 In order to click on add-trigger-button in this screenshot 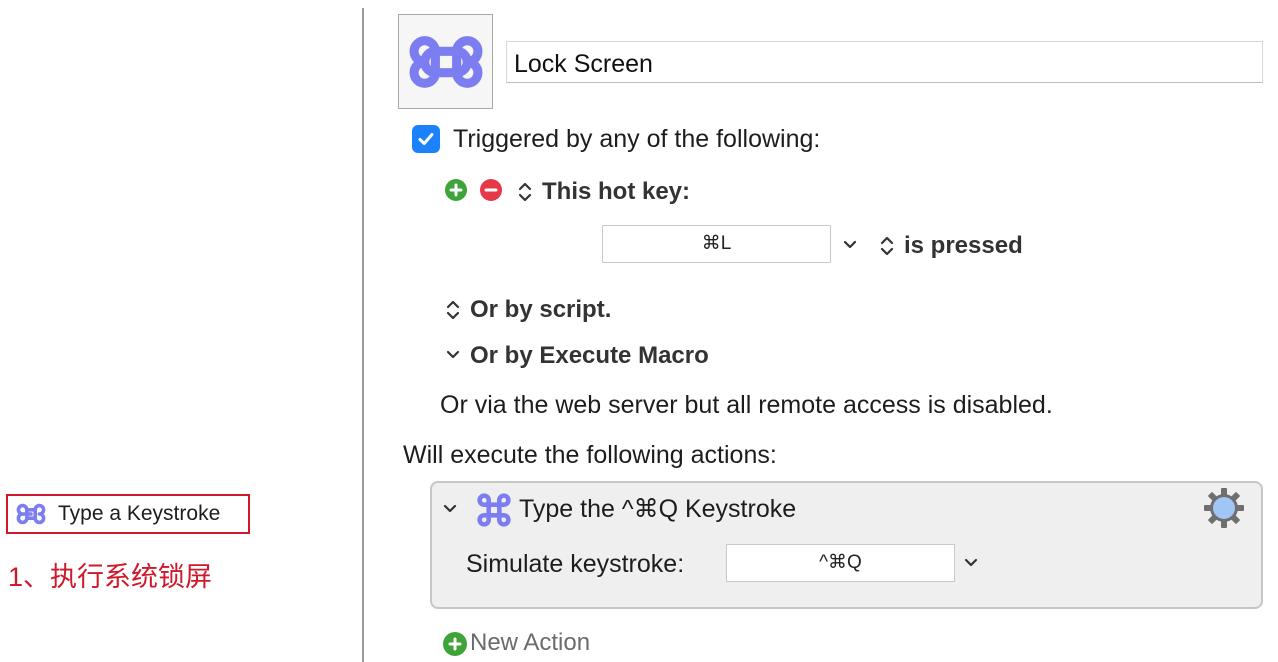, I will do `click(456, 190)`.